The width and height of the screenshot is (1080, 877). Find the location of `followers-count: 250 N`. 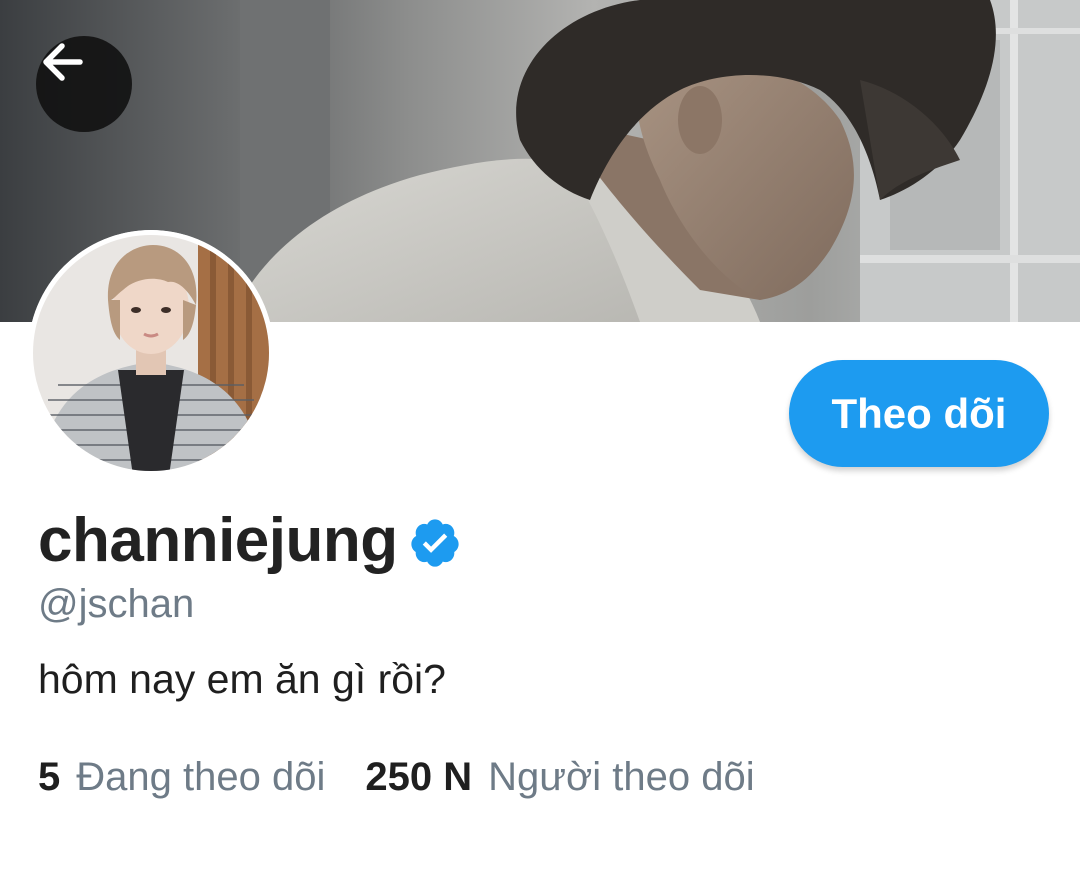

followers-count: 250 N is located at coordinates (419, 777).